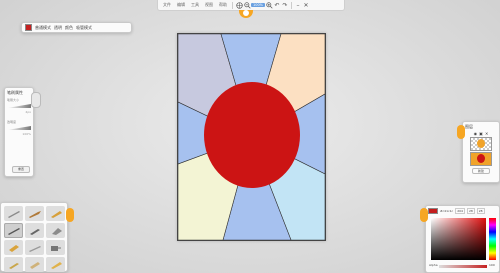 This screenshot has width=500, height=273. What do you see at coordinates (461, 132) in the screenshot?
I see `layers-panel-handle` at bounding box center [461, 132].